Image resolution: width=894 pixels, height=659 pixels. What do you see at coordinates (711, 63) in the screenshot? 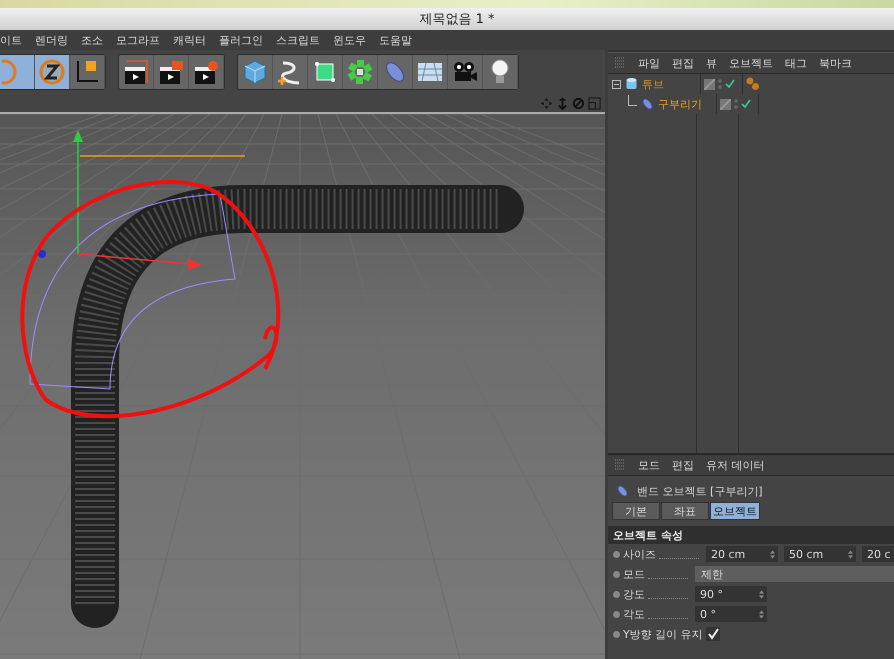
I see `menu-item: 뷰` at bounding box center [711, 63].